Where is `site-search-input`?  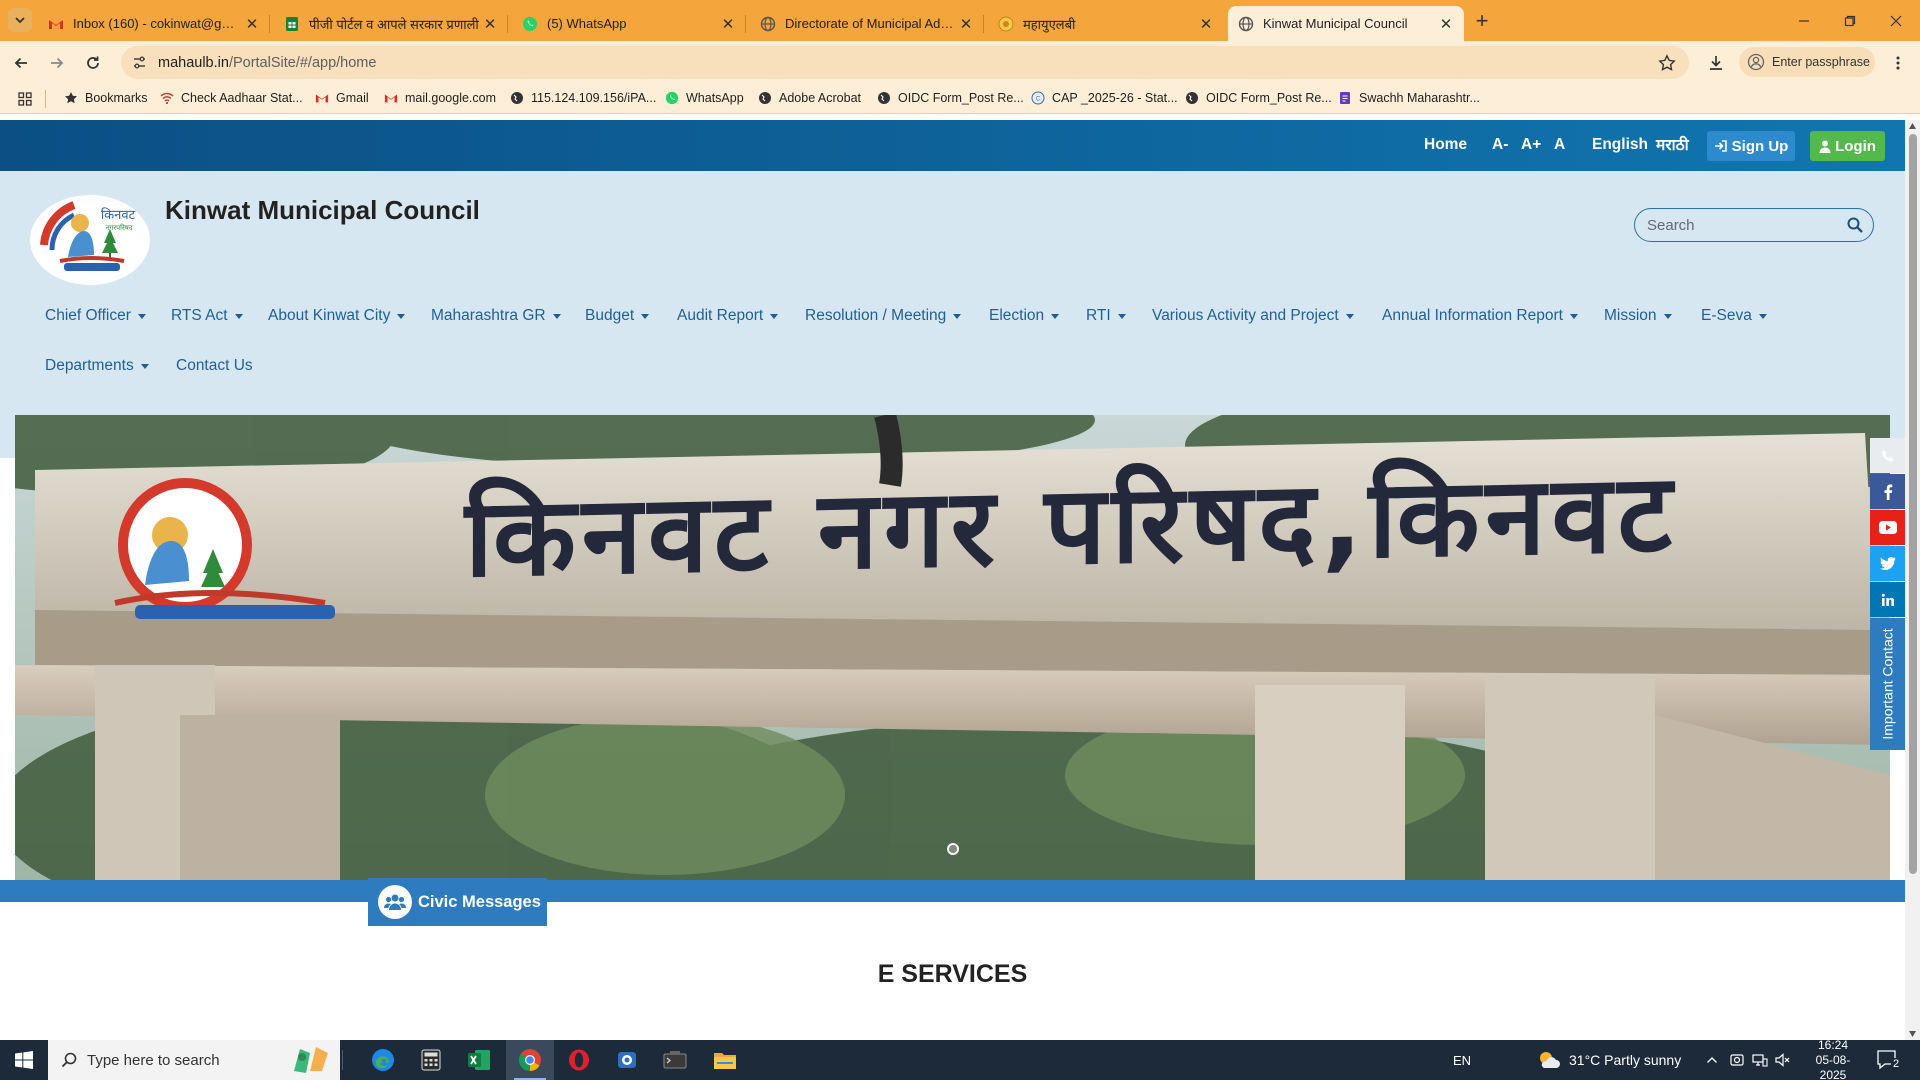 site-search-input is located at coordinates (1742, 225).